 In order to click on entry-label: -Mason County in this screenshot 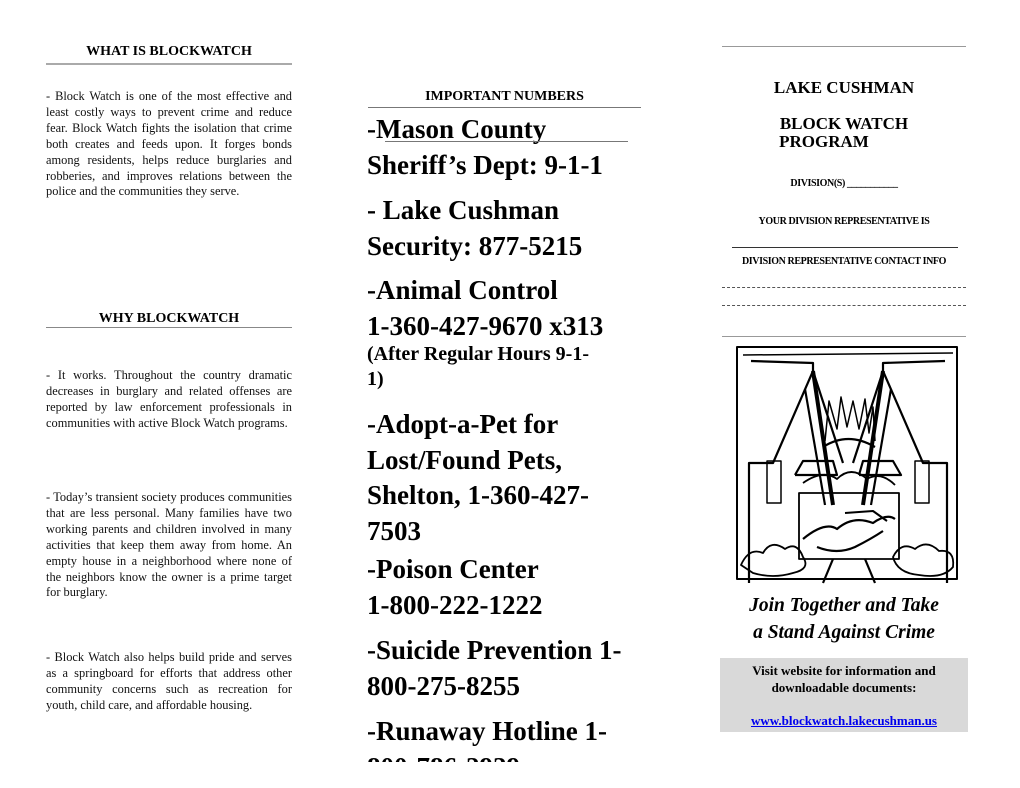, I will do `click(457, 129)`.